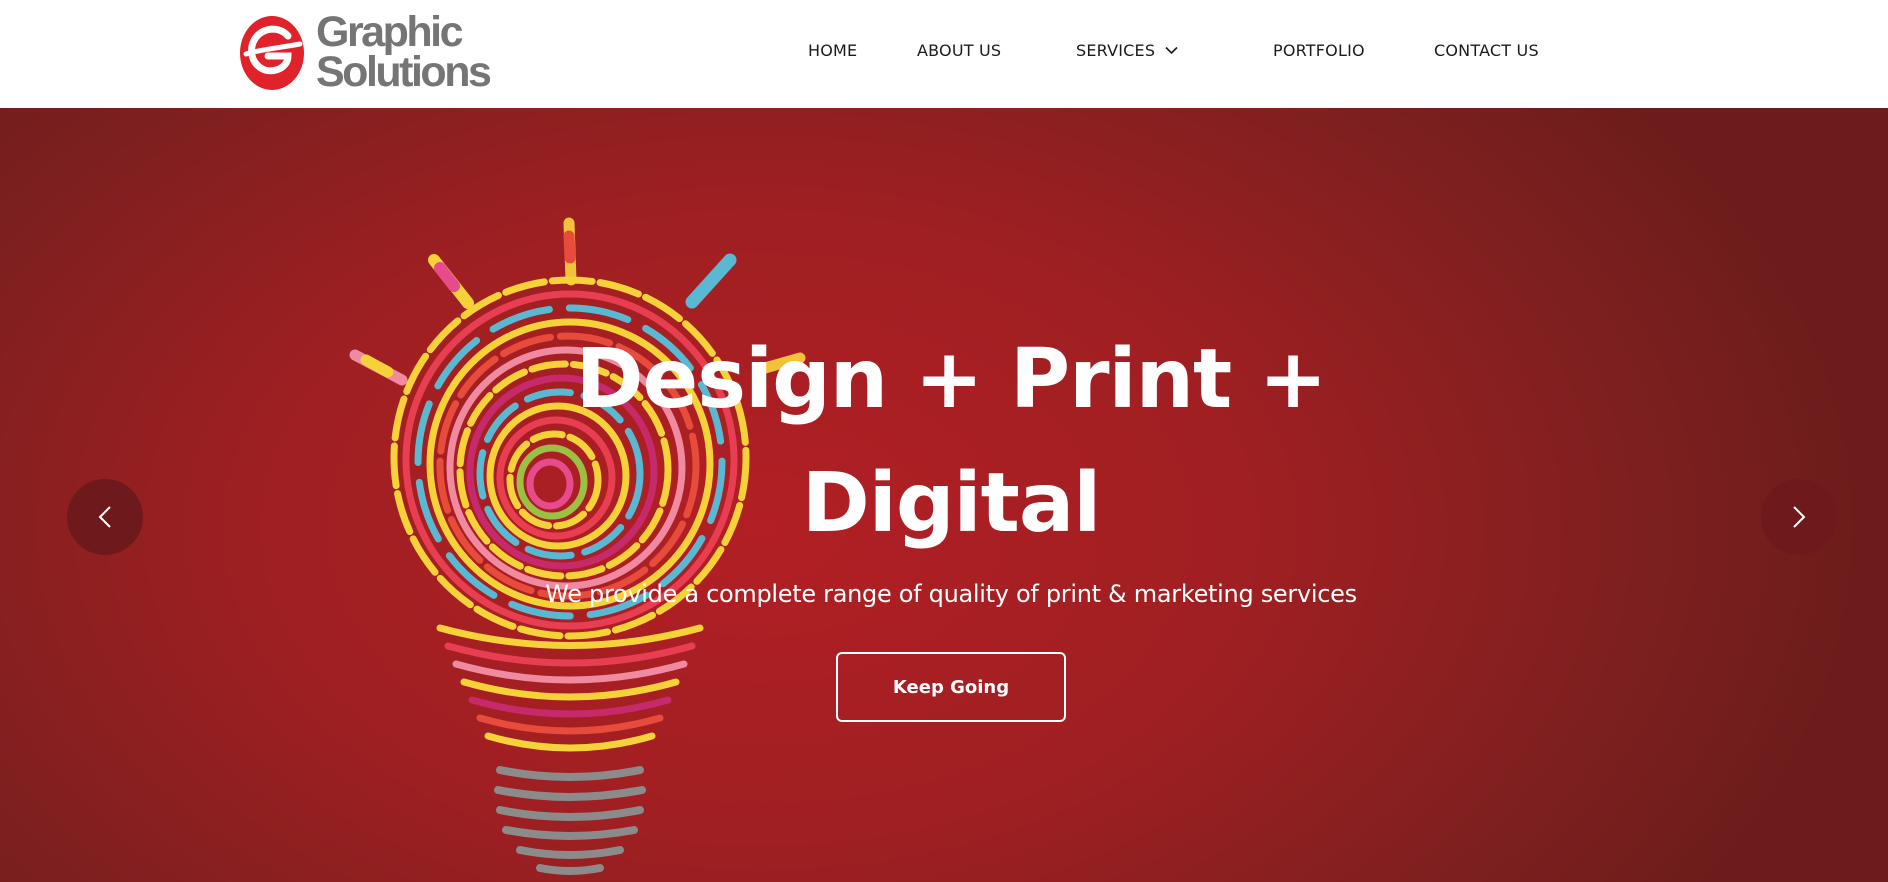  I want to click on hero-title: Design + Print + Digital, so click(951, 442).